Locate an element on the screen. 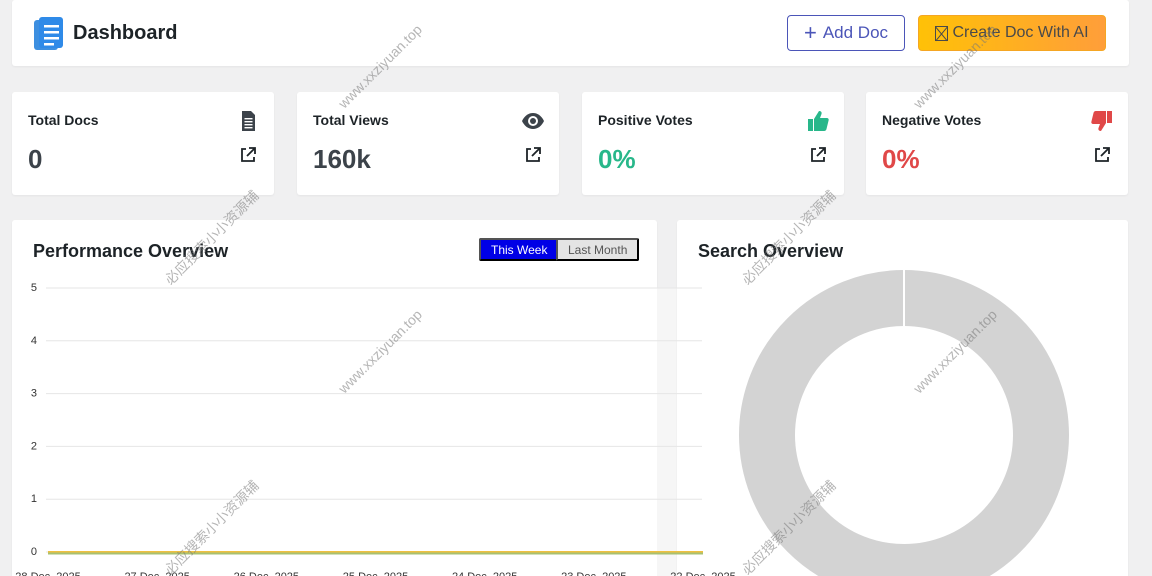 Image resolution: width=1152 pixels, height=576 pixels. y-tick-label: 2 is located at coordinates (34, 446).